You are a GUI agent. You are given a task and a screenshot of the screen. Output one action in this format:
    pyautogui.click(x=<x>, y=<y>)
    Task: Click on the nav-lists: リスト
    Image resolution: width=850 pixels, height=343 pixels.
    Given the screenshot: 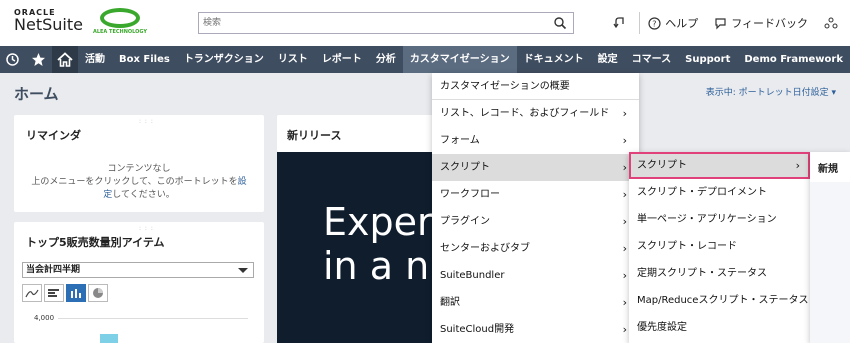 What is the action you would take?
    pyautogui.click(x=293, y=59)
    